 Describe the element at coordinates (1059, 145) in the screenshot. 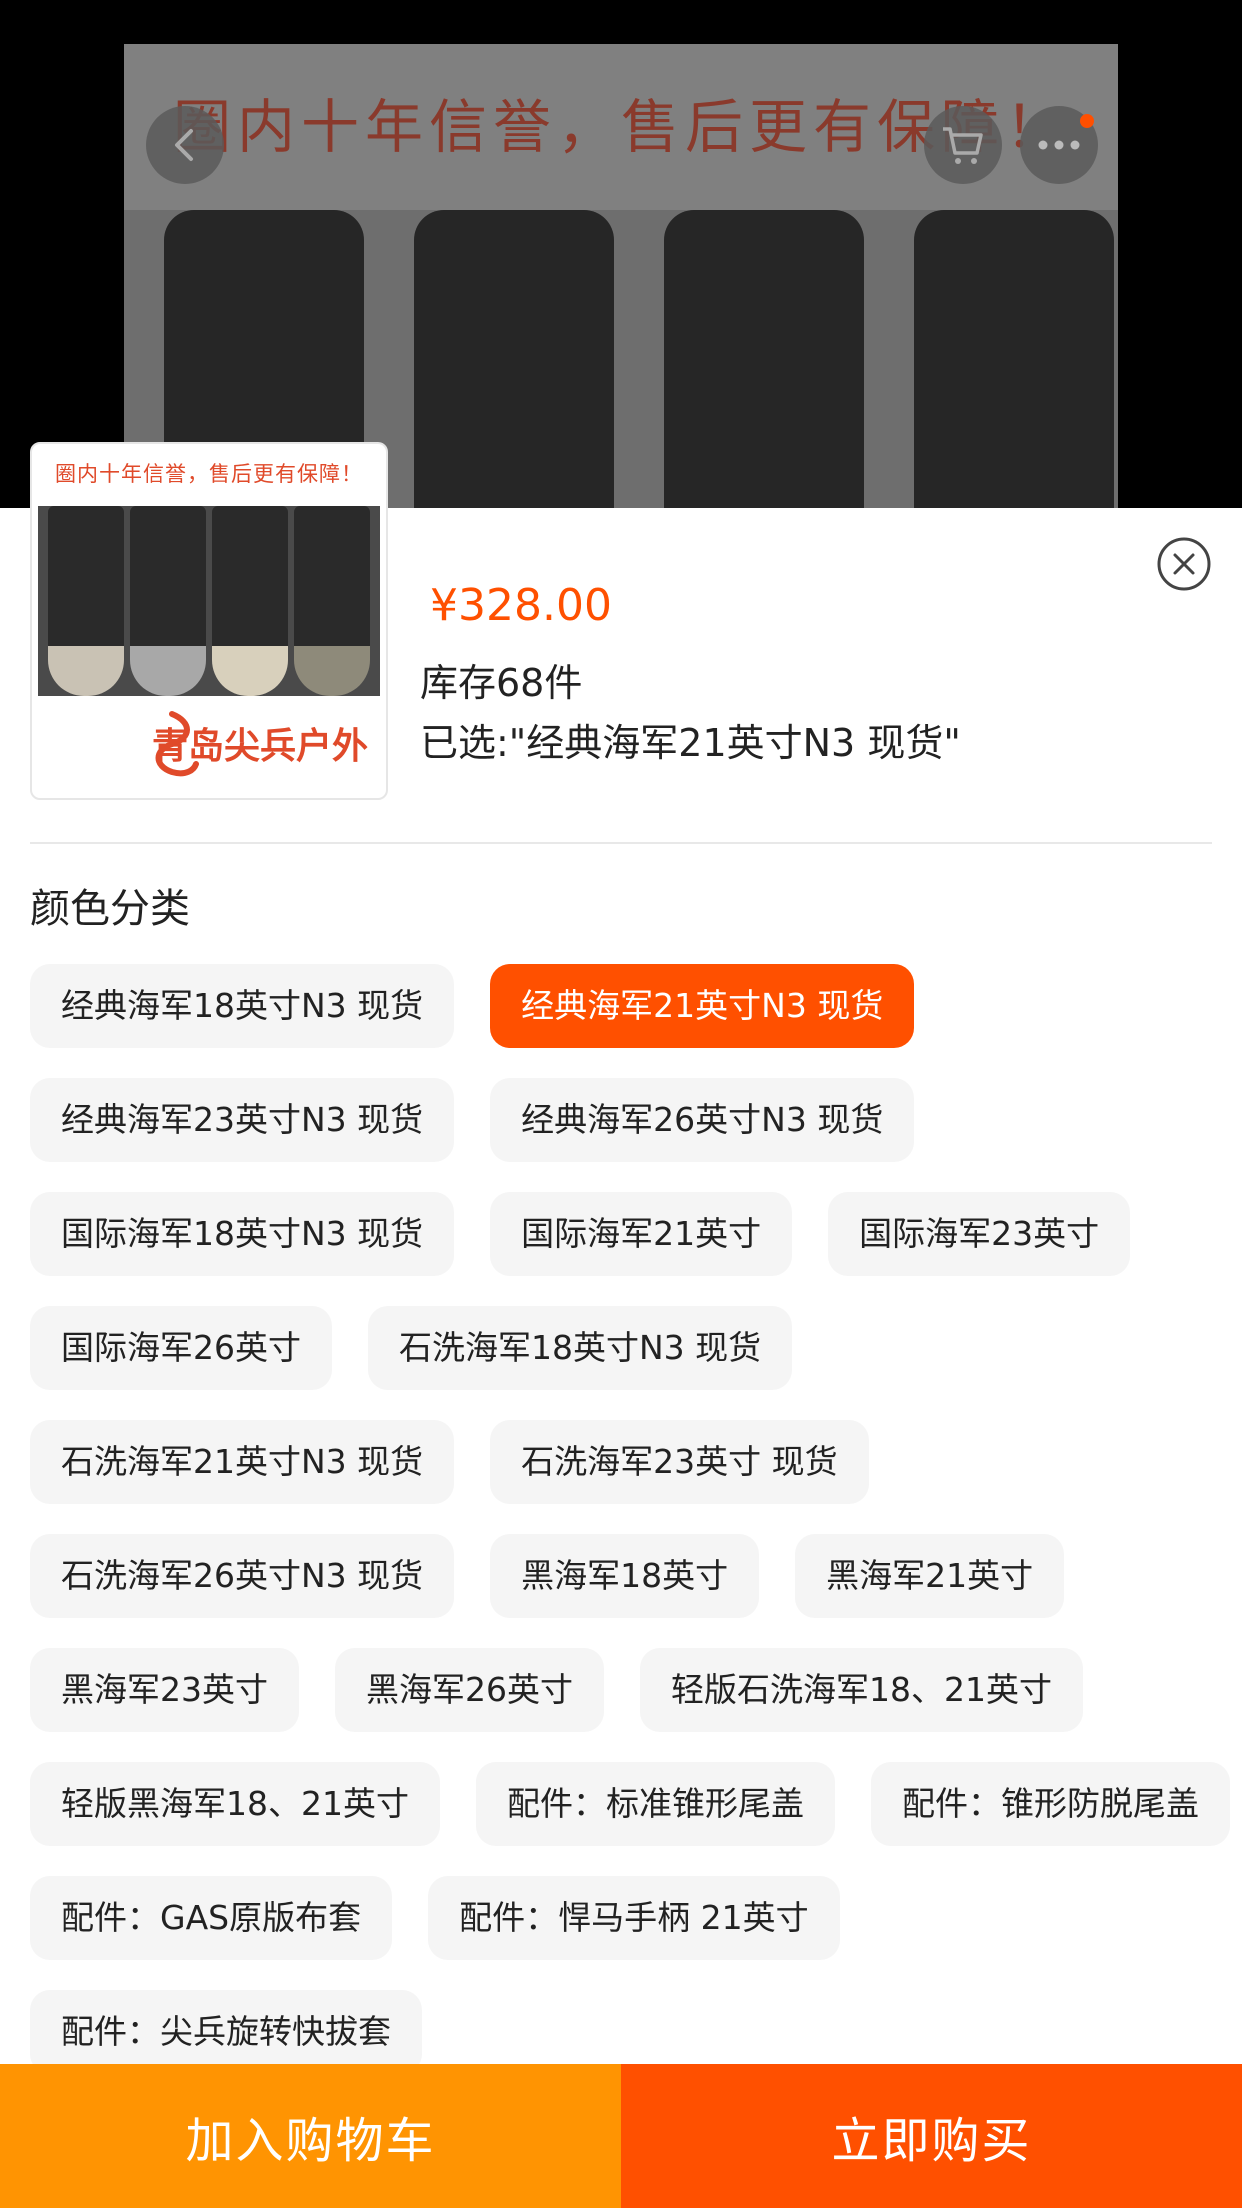

I see `more-icon` at that location.